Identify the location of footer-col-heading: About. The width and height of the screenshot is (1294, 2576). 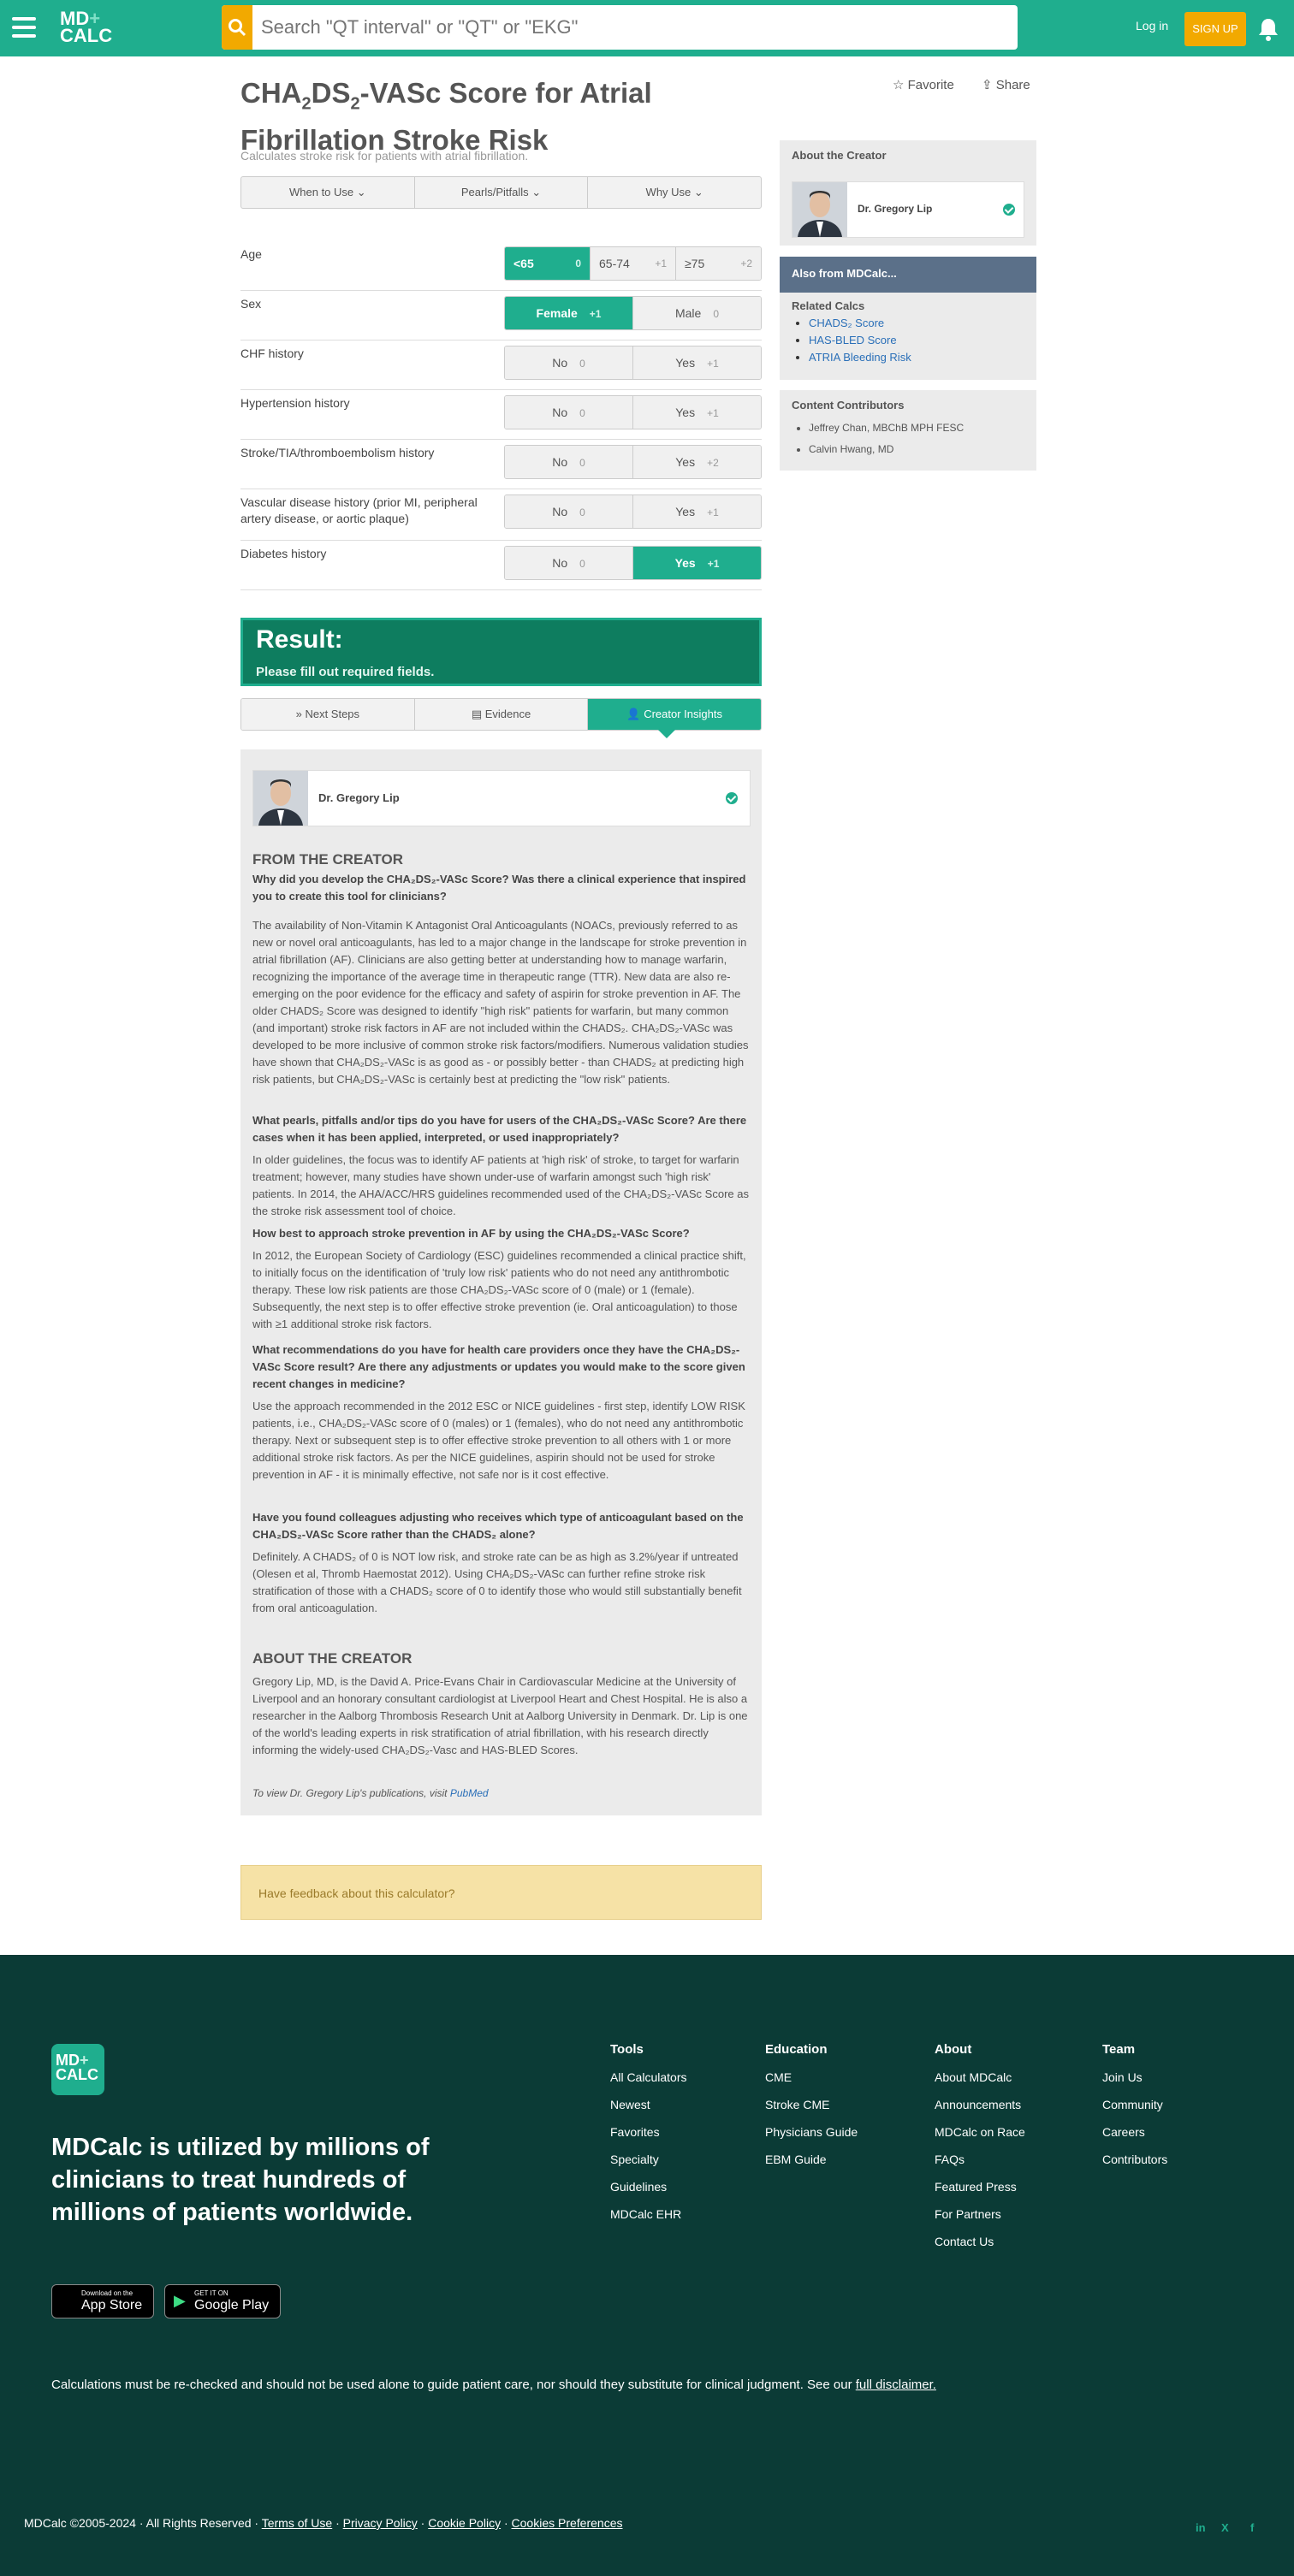
(954, 2049).